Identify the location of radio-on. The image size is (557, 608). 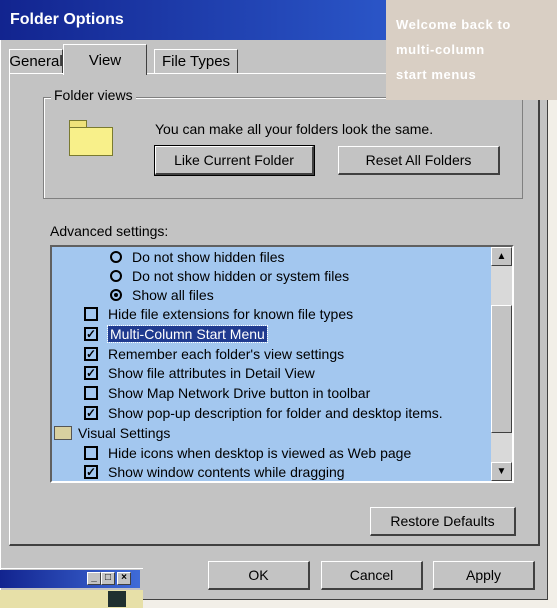
(116, 294).